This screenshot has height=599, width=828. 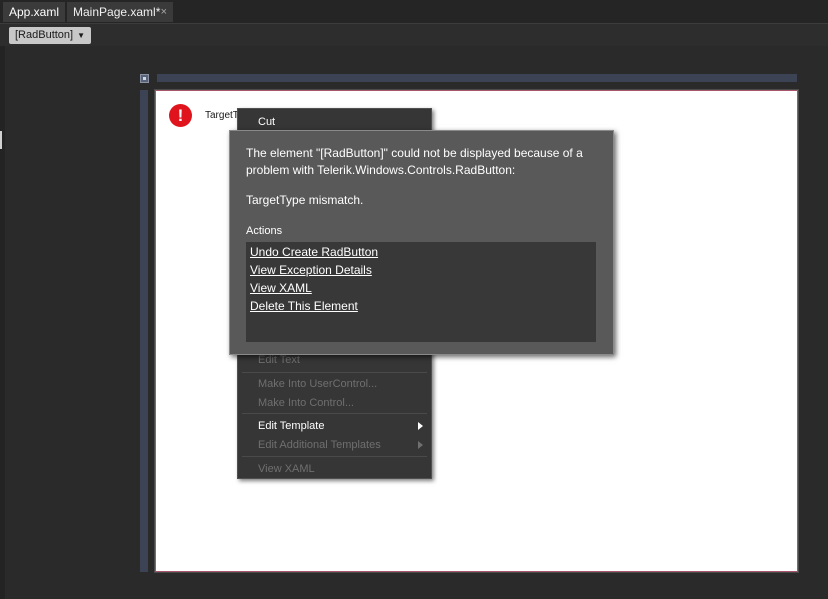 I want to click on error-detail: TargetType mismatch., so click(x=305, y=200).